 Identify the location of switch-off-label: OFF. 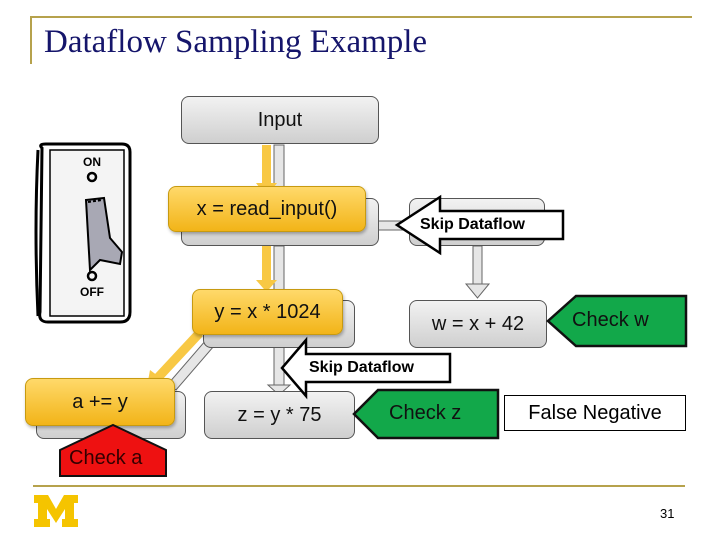
(92, 292).